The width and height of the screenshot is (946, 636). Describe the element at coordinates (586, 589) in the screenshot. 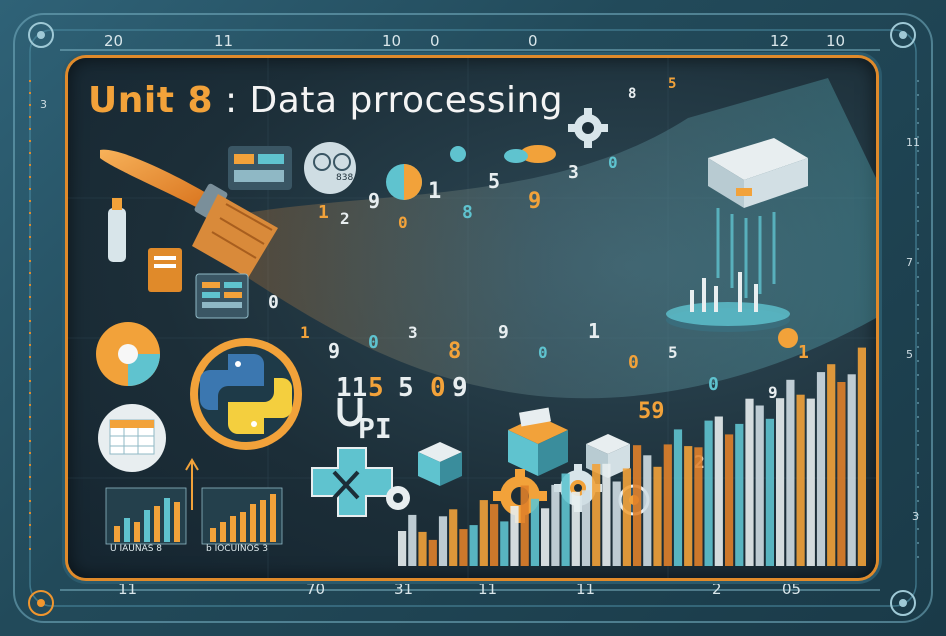

I see `ruler-bottom-5: 11` at that location.